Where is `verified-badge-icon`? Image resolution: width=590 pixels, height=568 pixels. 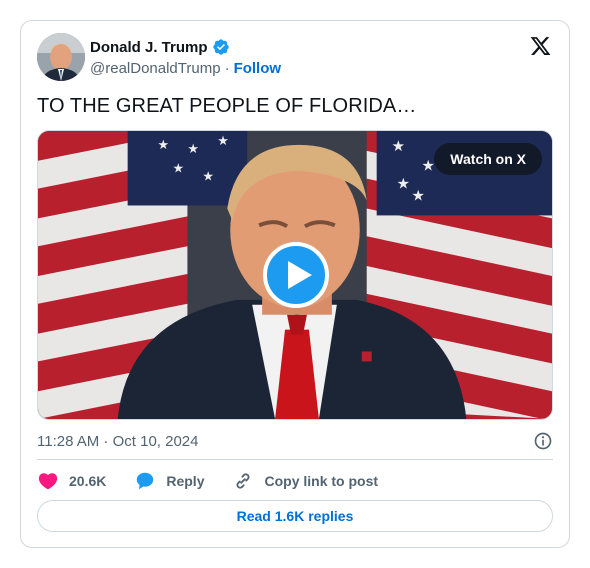
verified-badge-icon is located at coordinates (220, 47).